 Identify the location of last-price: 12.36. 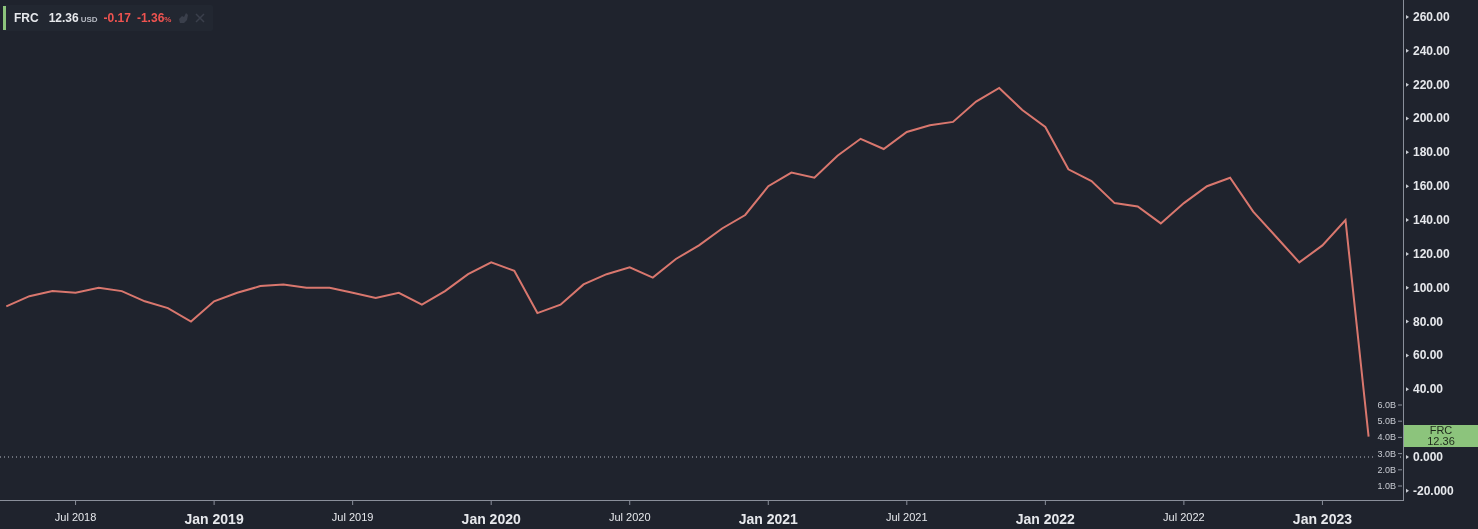
(63, 18).